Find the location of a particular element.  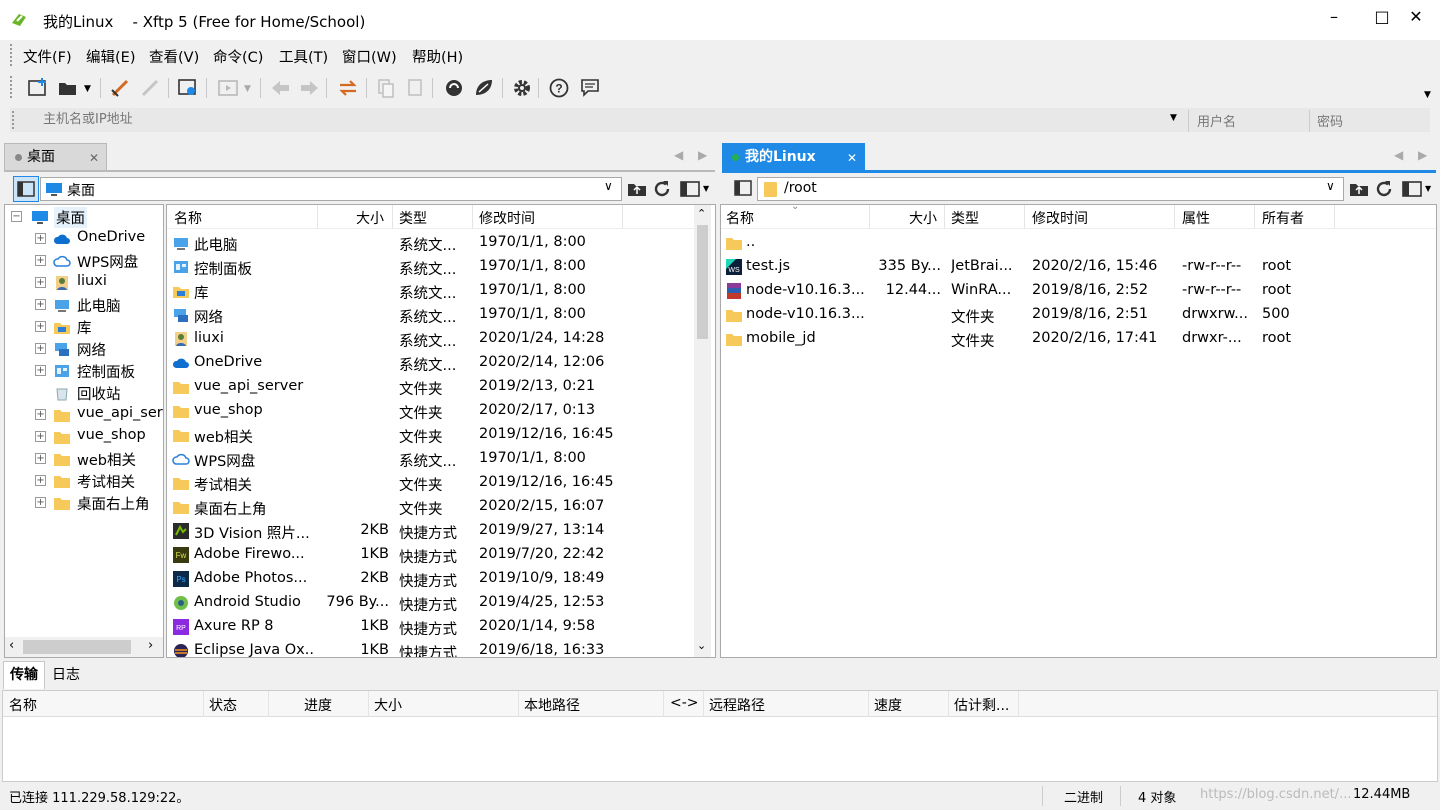

tree-item: + vue_api_server is located at coordinates (84, 415).